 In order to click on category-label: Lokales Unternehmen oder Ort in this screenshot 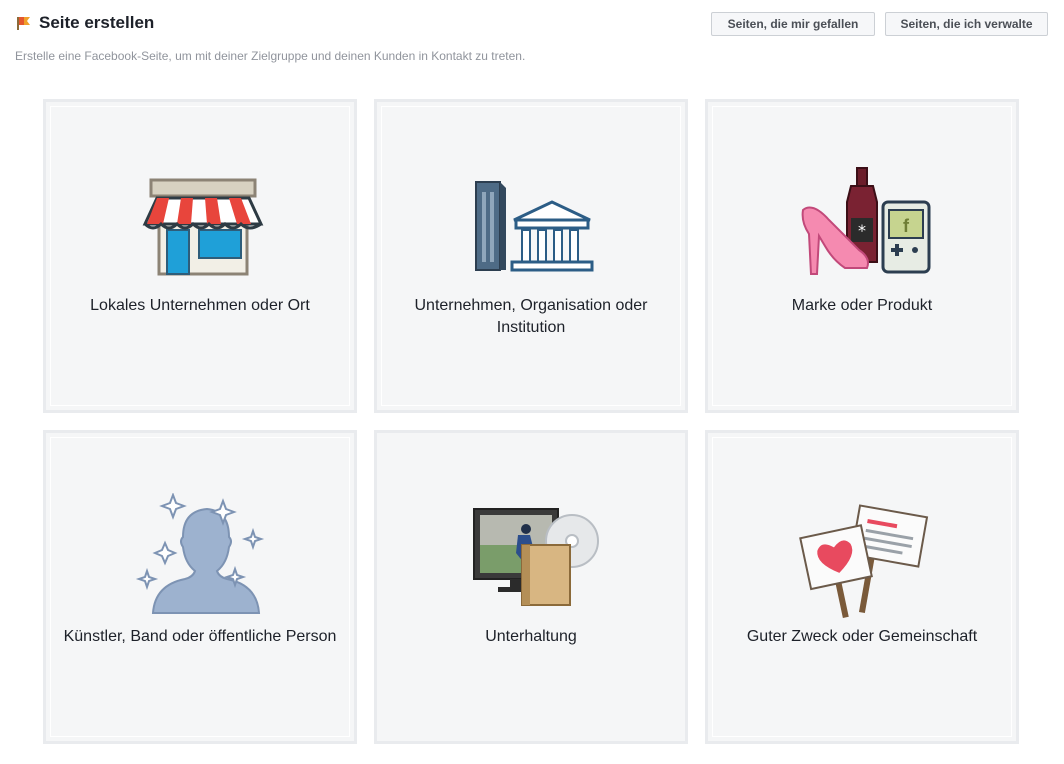, I will do `click(200, 305)`.